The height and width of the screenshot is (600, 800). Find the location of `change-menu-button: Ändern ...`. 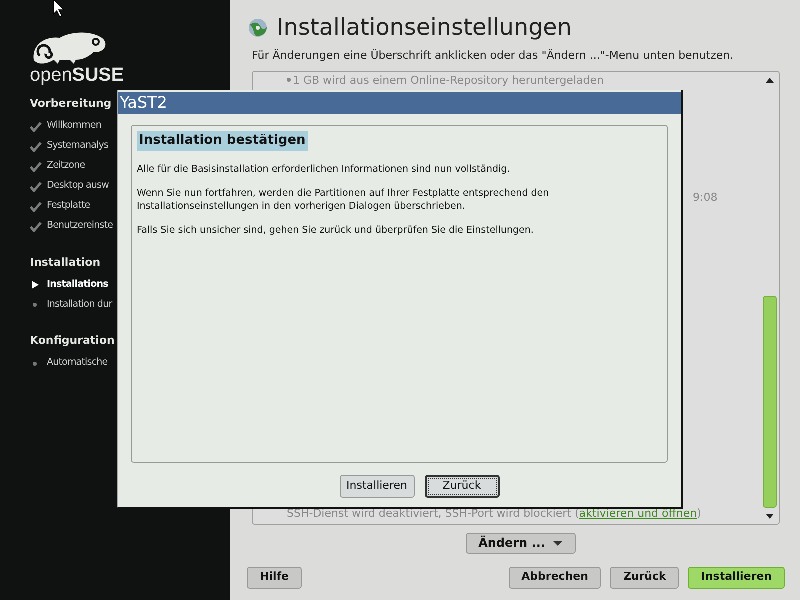

change-menu-button: Ändern ... is located at coordinates (521, 543).